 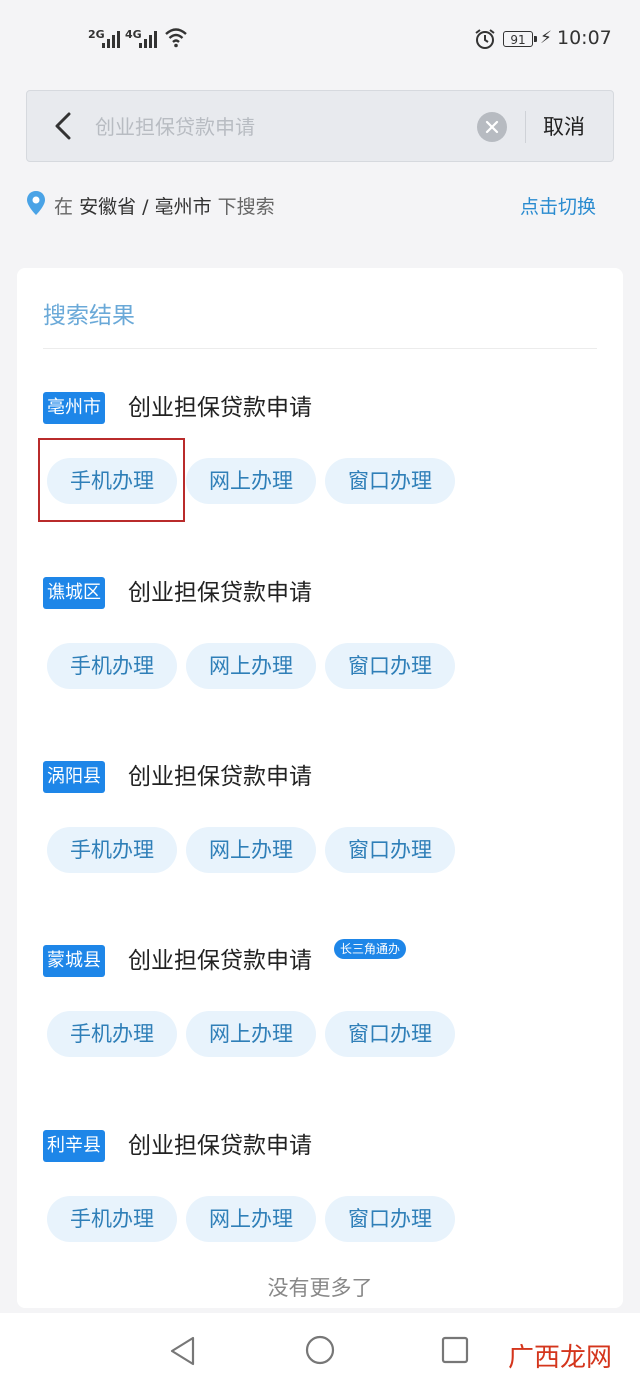 What do you see at coordinates (584, 38) in the screenshot?
I see `clock: 10:07` at bounding box center [584, 38].